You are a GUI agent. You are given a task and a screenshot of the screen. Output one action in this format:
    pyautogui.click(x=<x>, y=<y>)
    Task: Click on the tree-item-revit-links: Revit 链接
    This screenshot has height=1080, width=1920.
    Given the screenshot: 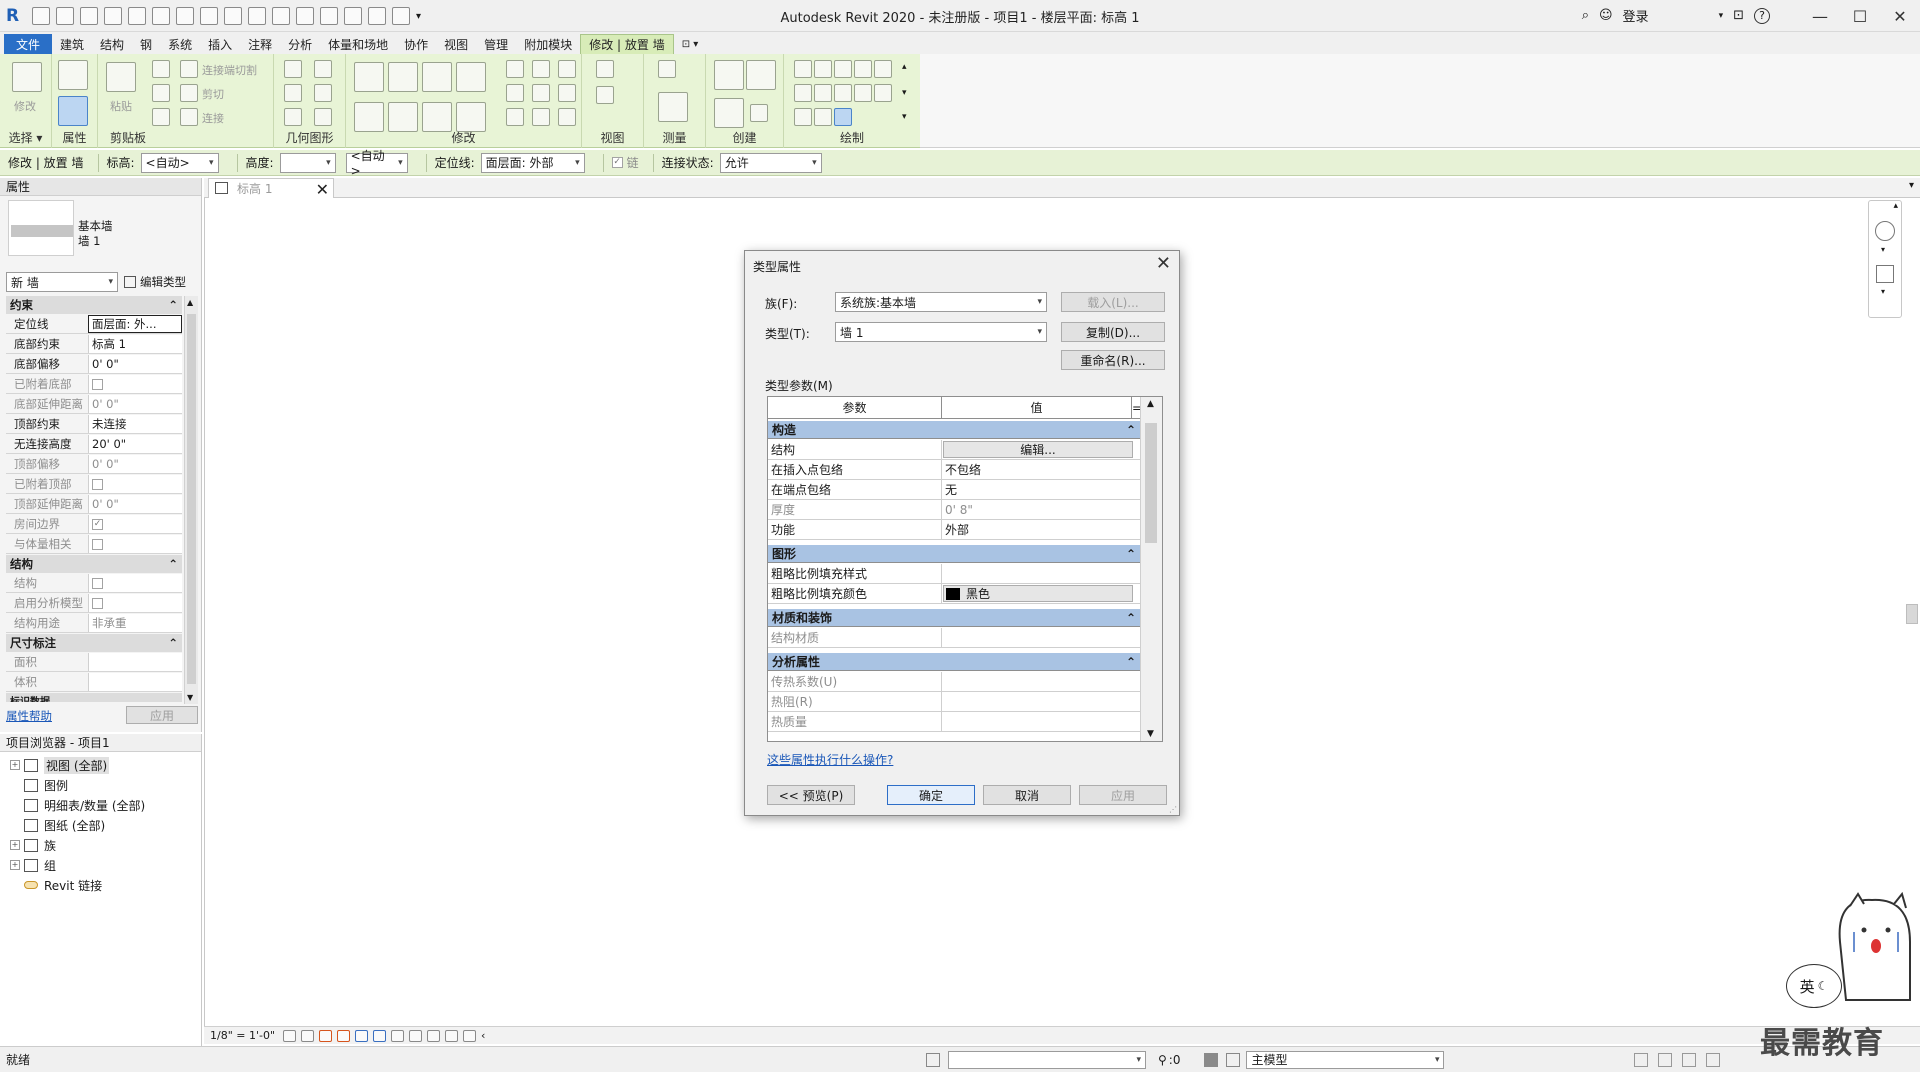 What is the action you would take?
    pyautogui.click(x=56, y=885)
    